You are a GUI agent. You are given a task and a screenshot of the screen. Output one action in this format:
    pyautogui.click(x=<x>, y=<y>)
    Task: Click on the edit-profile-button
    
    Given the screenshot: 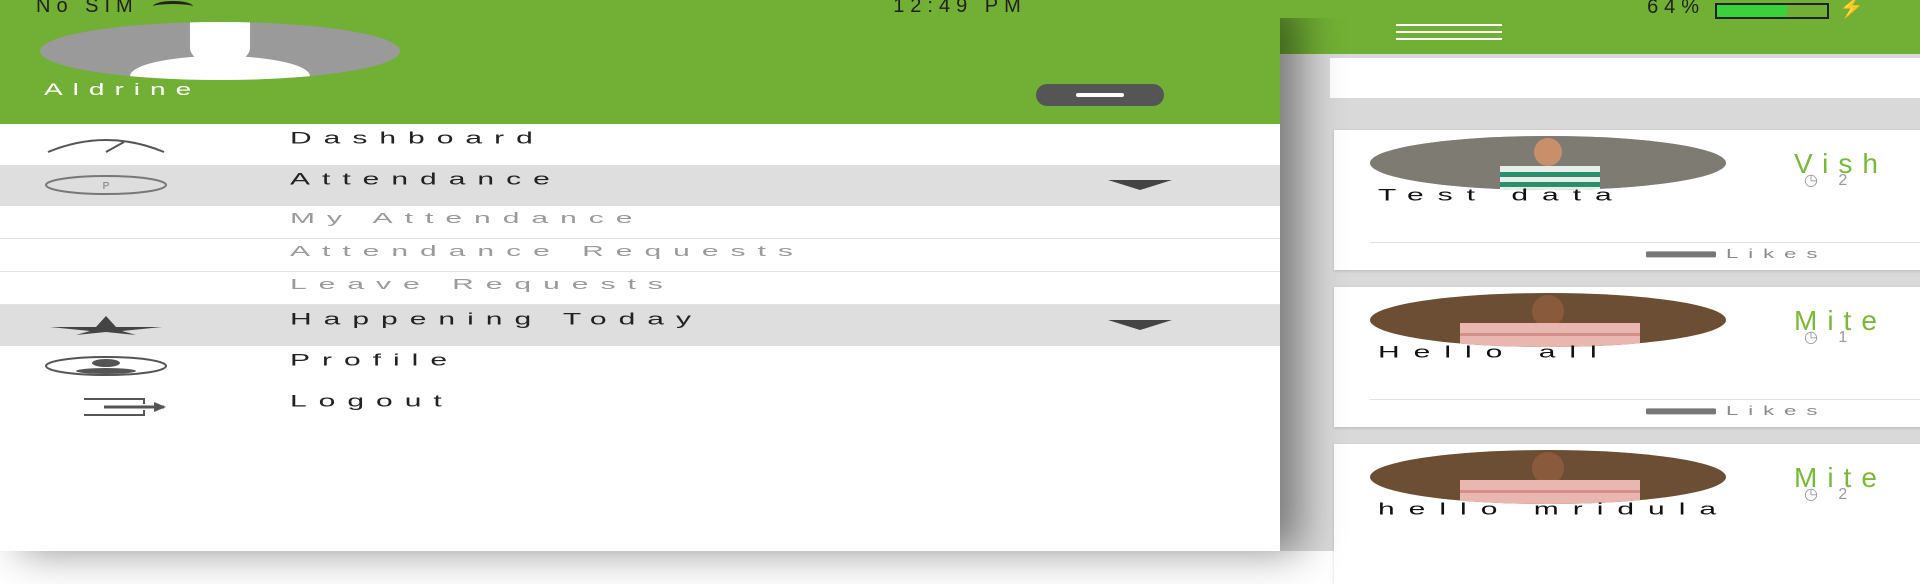 What is the action you would take?
    pyautogui.click(x=1100, y=95)
    